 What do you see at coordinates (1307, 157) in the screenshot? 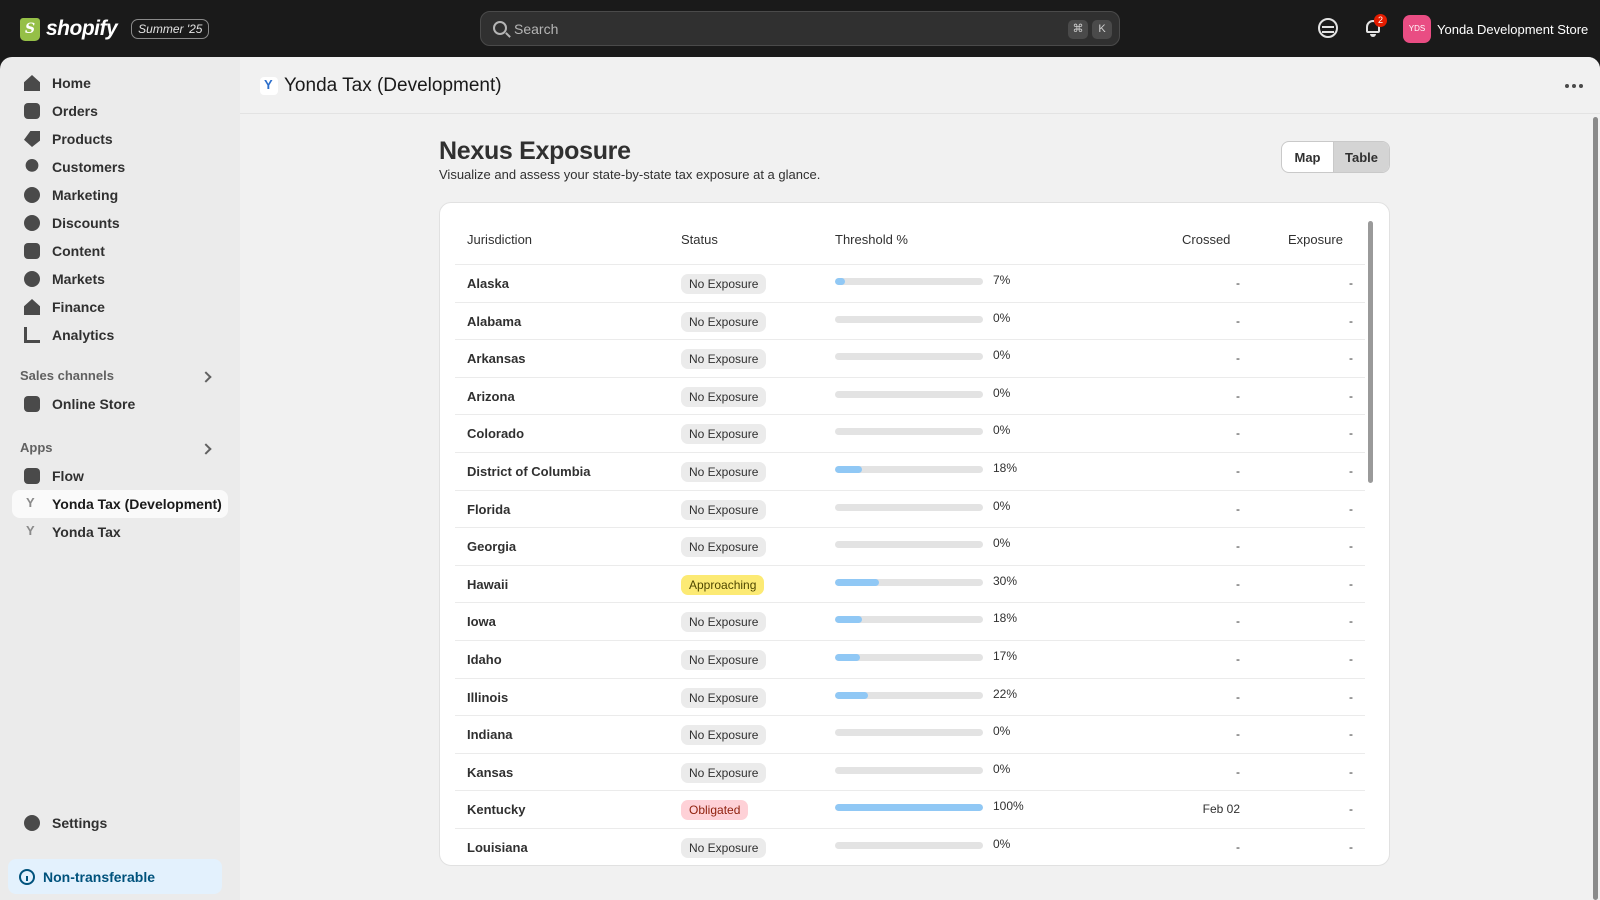
I see `map-view-button: Map` at bounding box center [1307, 157].